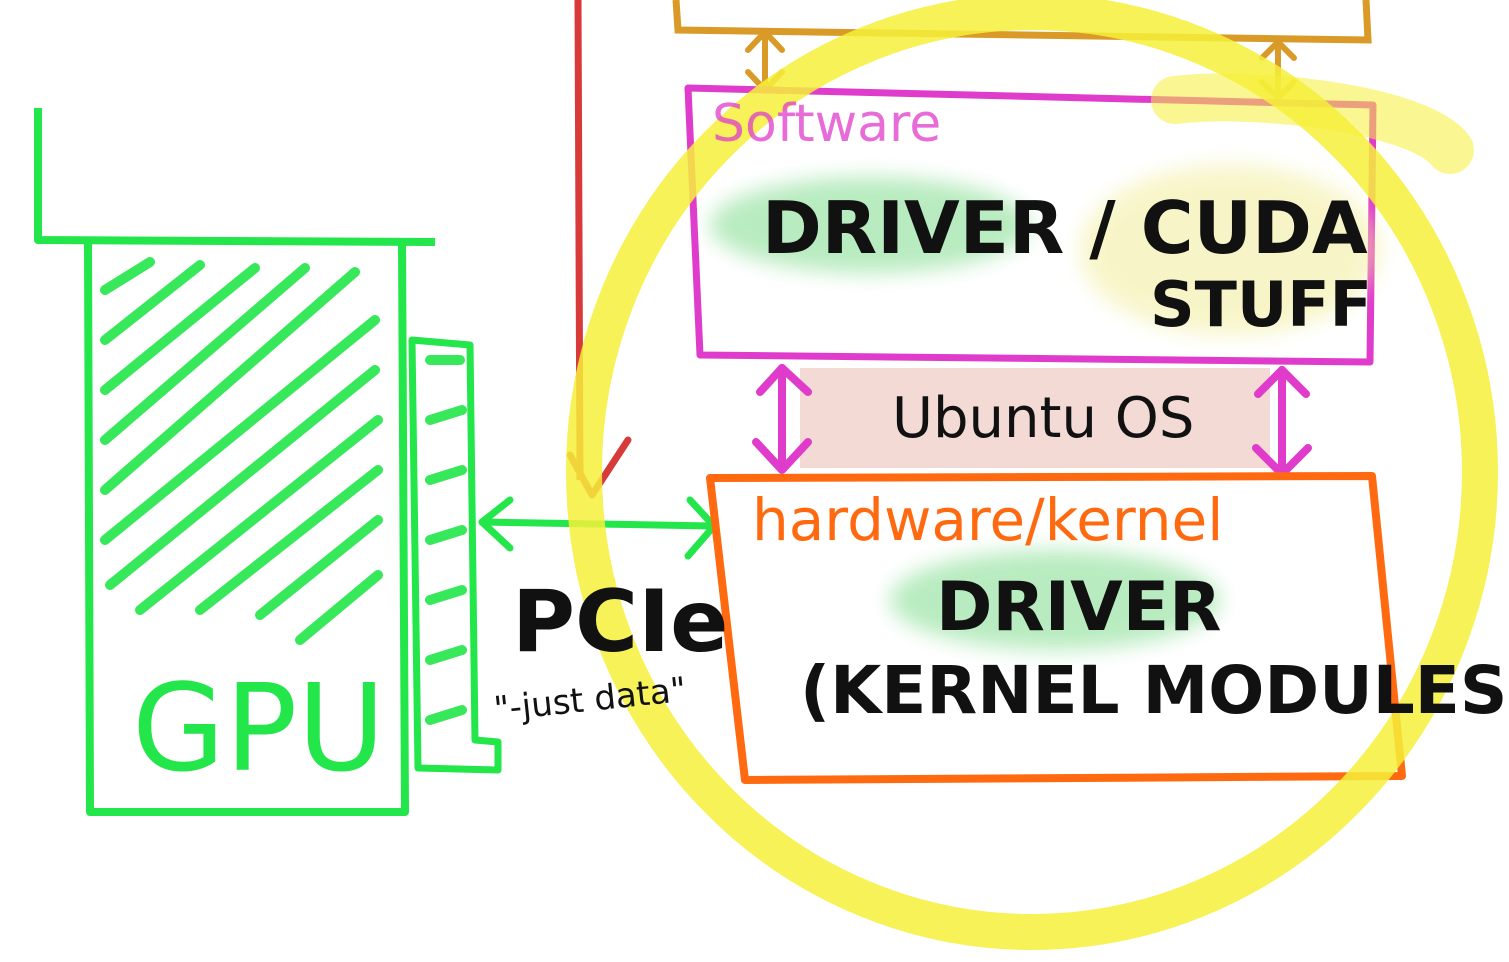  What do you see at coordinates (1079, 607) in the screenshot?
I see `hardware-line-1: DRIVER` at bounding box center [1079, 607].